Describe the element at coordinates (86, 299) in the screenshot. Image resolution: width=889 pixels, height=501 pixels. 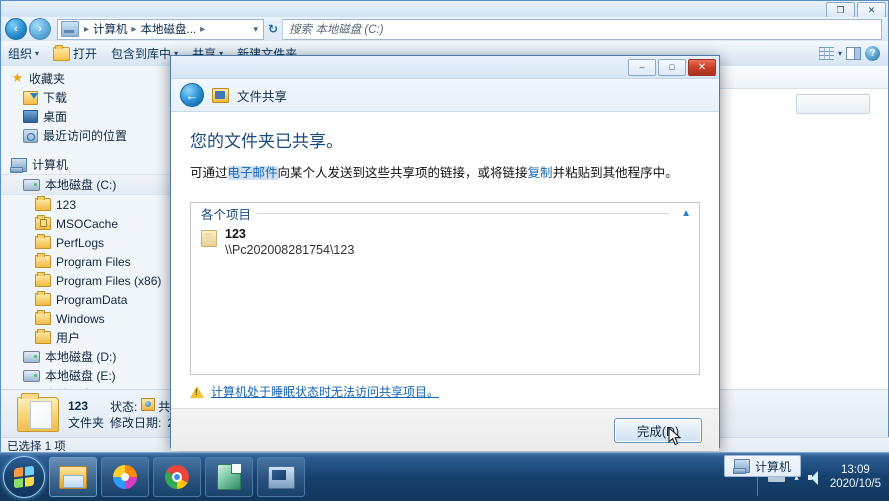
I see `sidebar-item-programdata: ProgramData` at that location.